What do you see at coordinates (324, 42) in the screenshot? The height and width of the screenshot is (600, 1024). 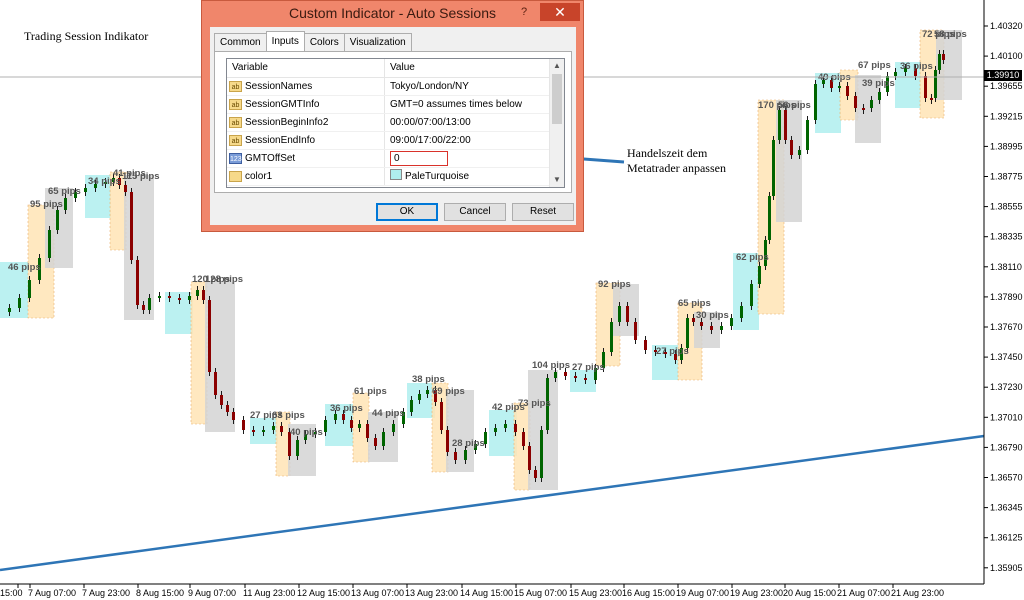 I see `tab-colors: Colors` at bounding box center [324, 42].